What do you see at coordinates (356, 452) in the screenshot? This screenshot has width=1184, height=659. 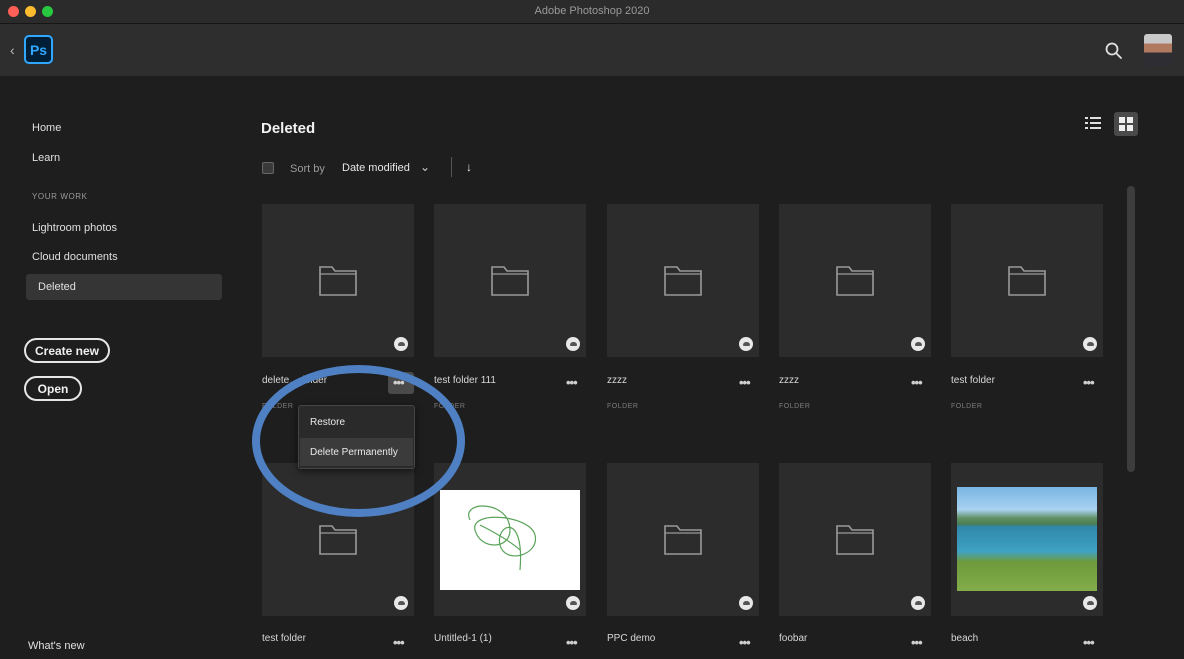 I see `delete-permanently-menu-item: Delete Permanently` at bounding box center [356, 452].